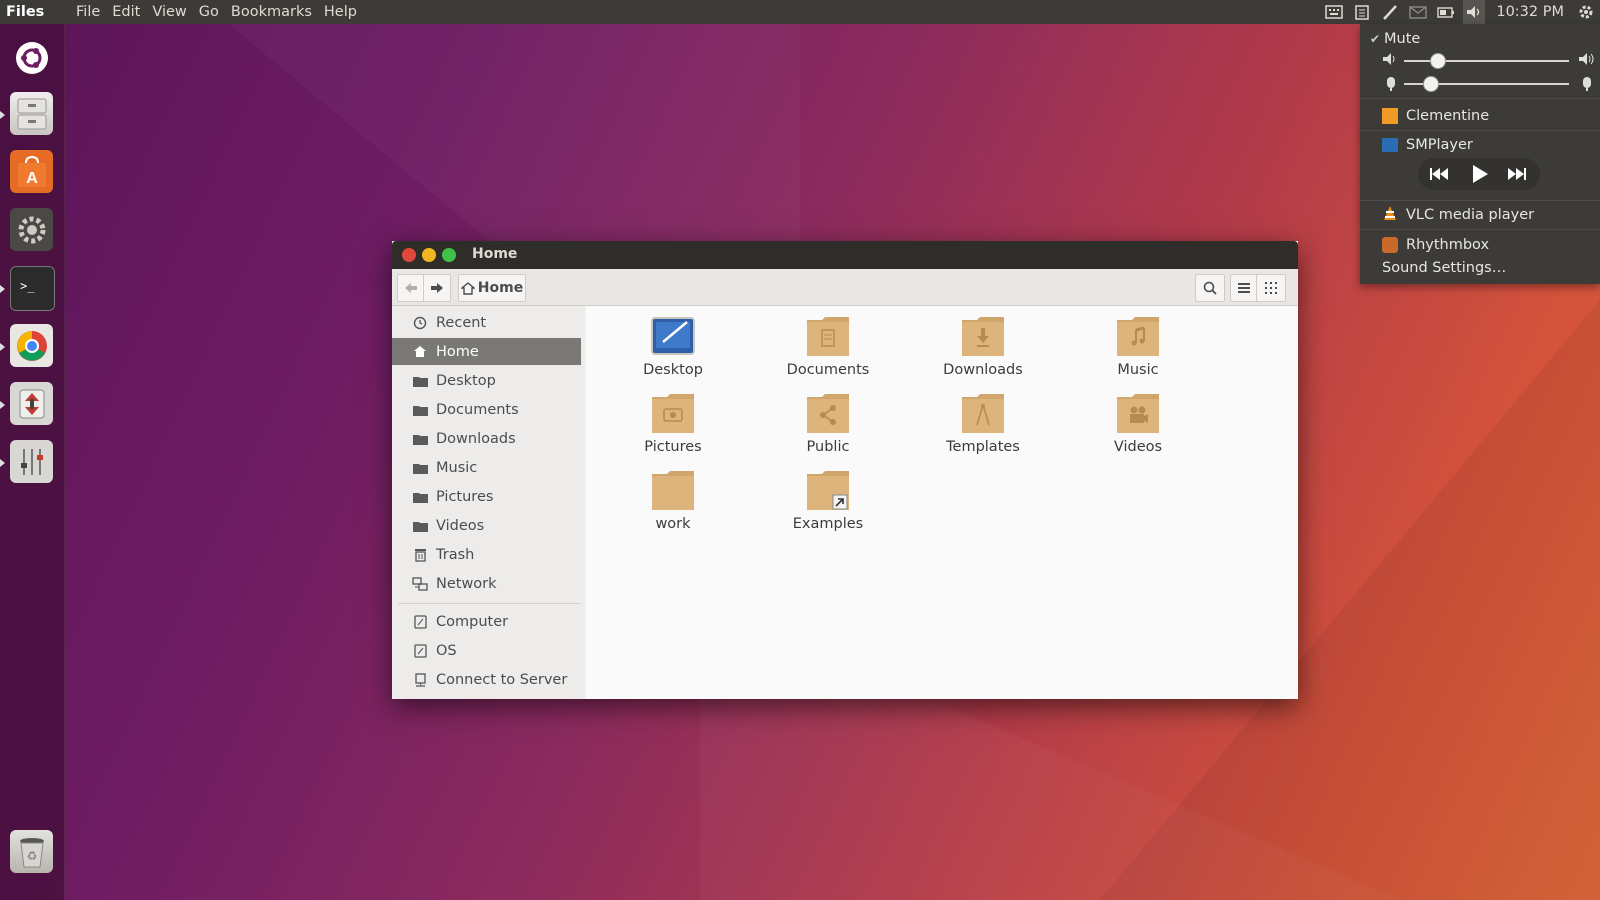 The height and width of the screenshot is (900, 1600). What do you see at coordinates (1438, 61) in the screenshot?
I see `output-volume-knob` at bounding box center [1438, 61].